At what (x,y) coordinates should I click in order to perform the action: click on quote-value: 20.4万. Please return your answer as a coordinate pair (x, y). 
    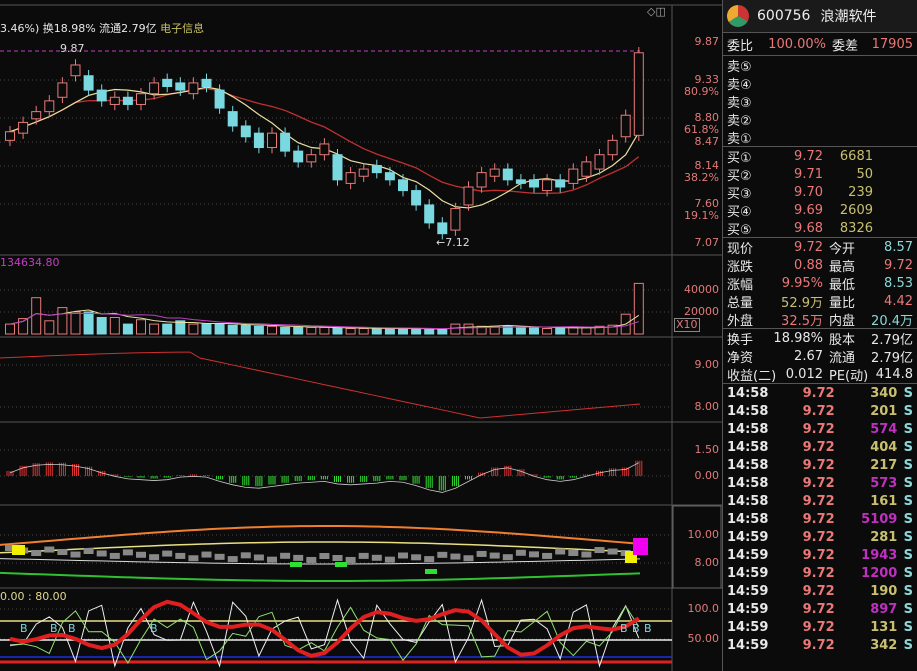
    Looking at the image, I should click on (892, 321).